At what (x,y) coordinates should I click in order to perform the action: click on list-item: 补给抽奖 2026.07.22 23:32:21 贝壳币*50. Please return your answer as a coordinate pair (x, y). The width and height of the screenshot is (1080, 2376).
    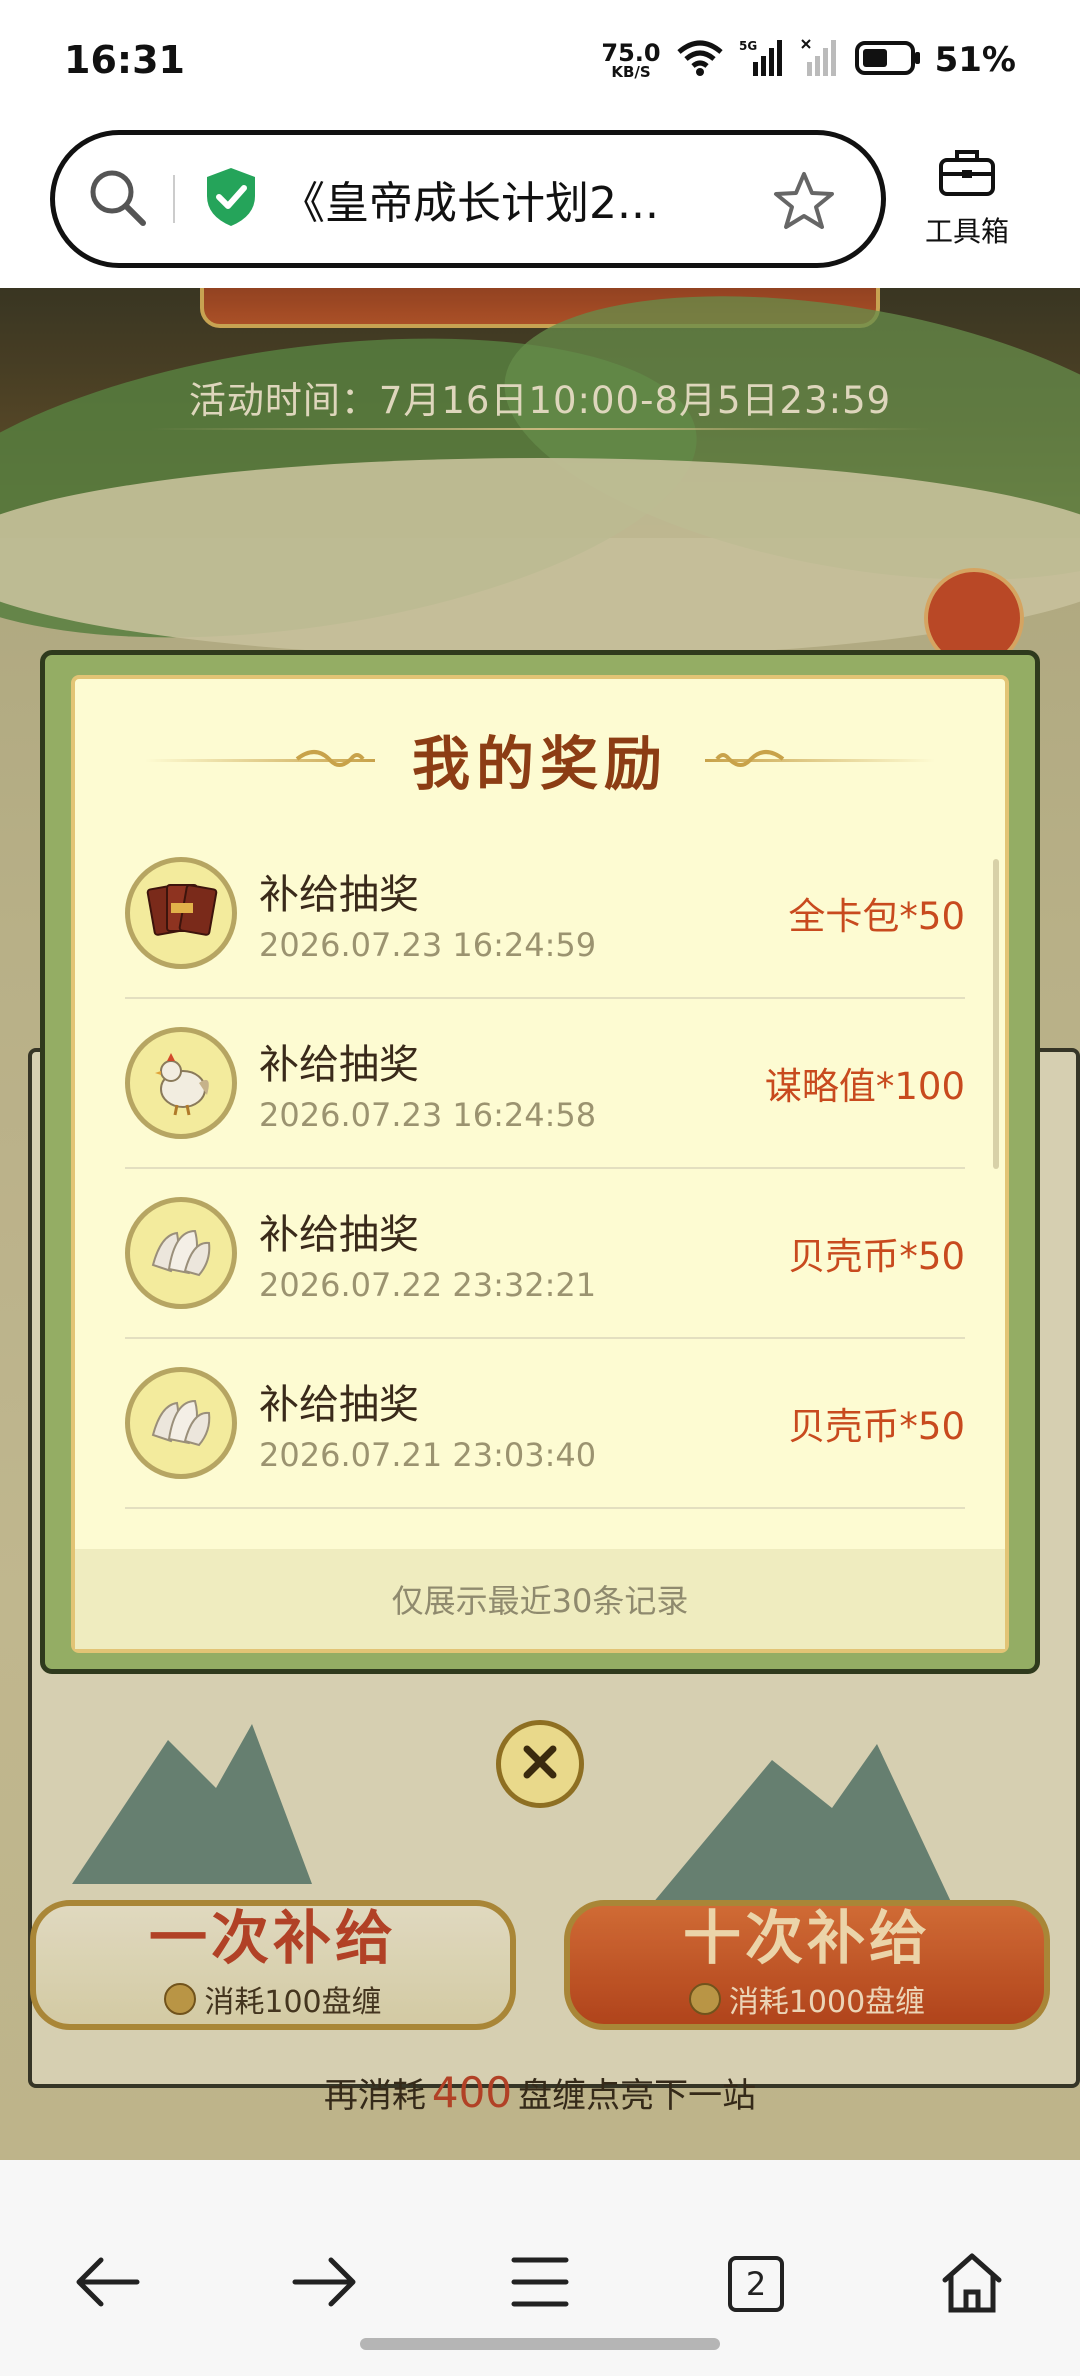
    Looking at the image, I should click on (545, 1254).